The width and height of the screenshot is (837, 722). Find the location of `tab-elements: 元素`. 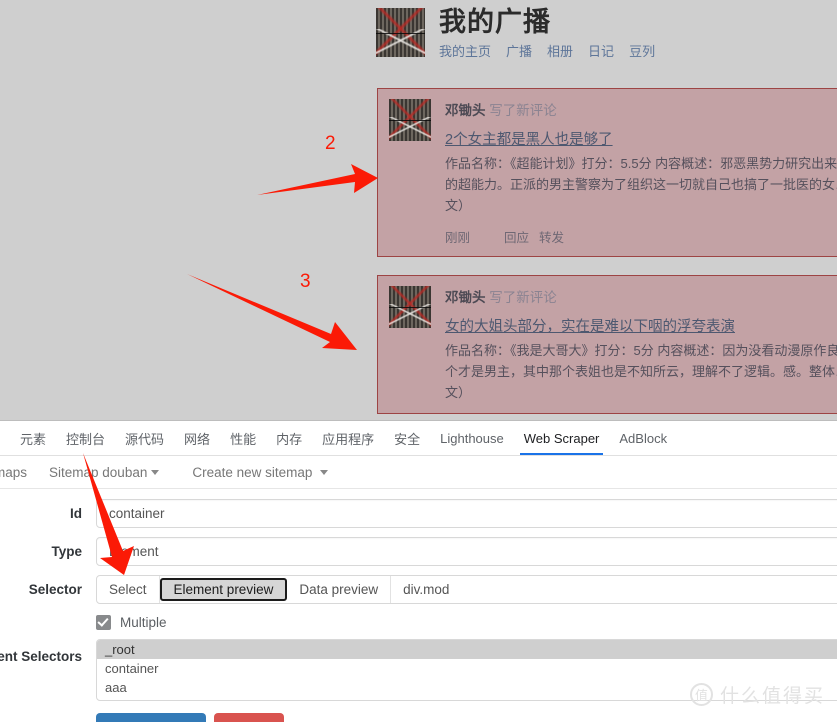

tab-elements: 元素 is located at coordinates (33, 438).